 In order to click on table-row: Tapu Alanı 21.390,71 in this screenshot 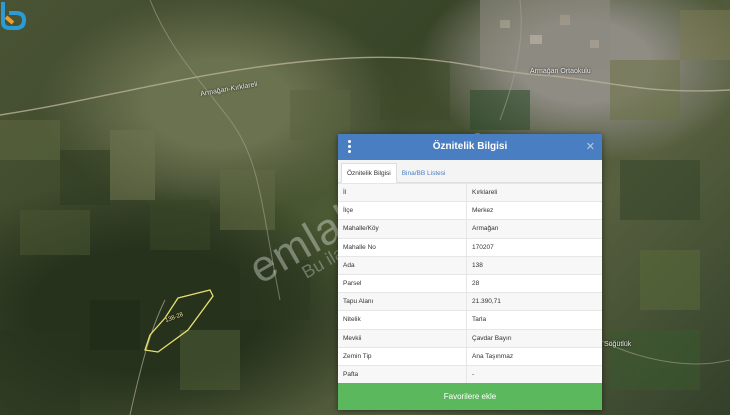, I will do `click(470, 301)`.